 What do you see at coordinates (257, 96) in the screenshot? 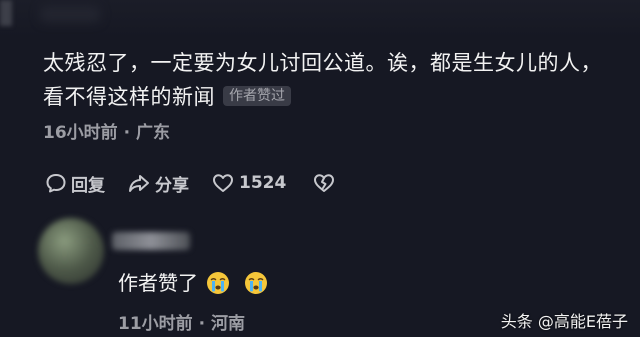
I see `author-liked-badge: 作者赞过` at bounding box center [257, 96].